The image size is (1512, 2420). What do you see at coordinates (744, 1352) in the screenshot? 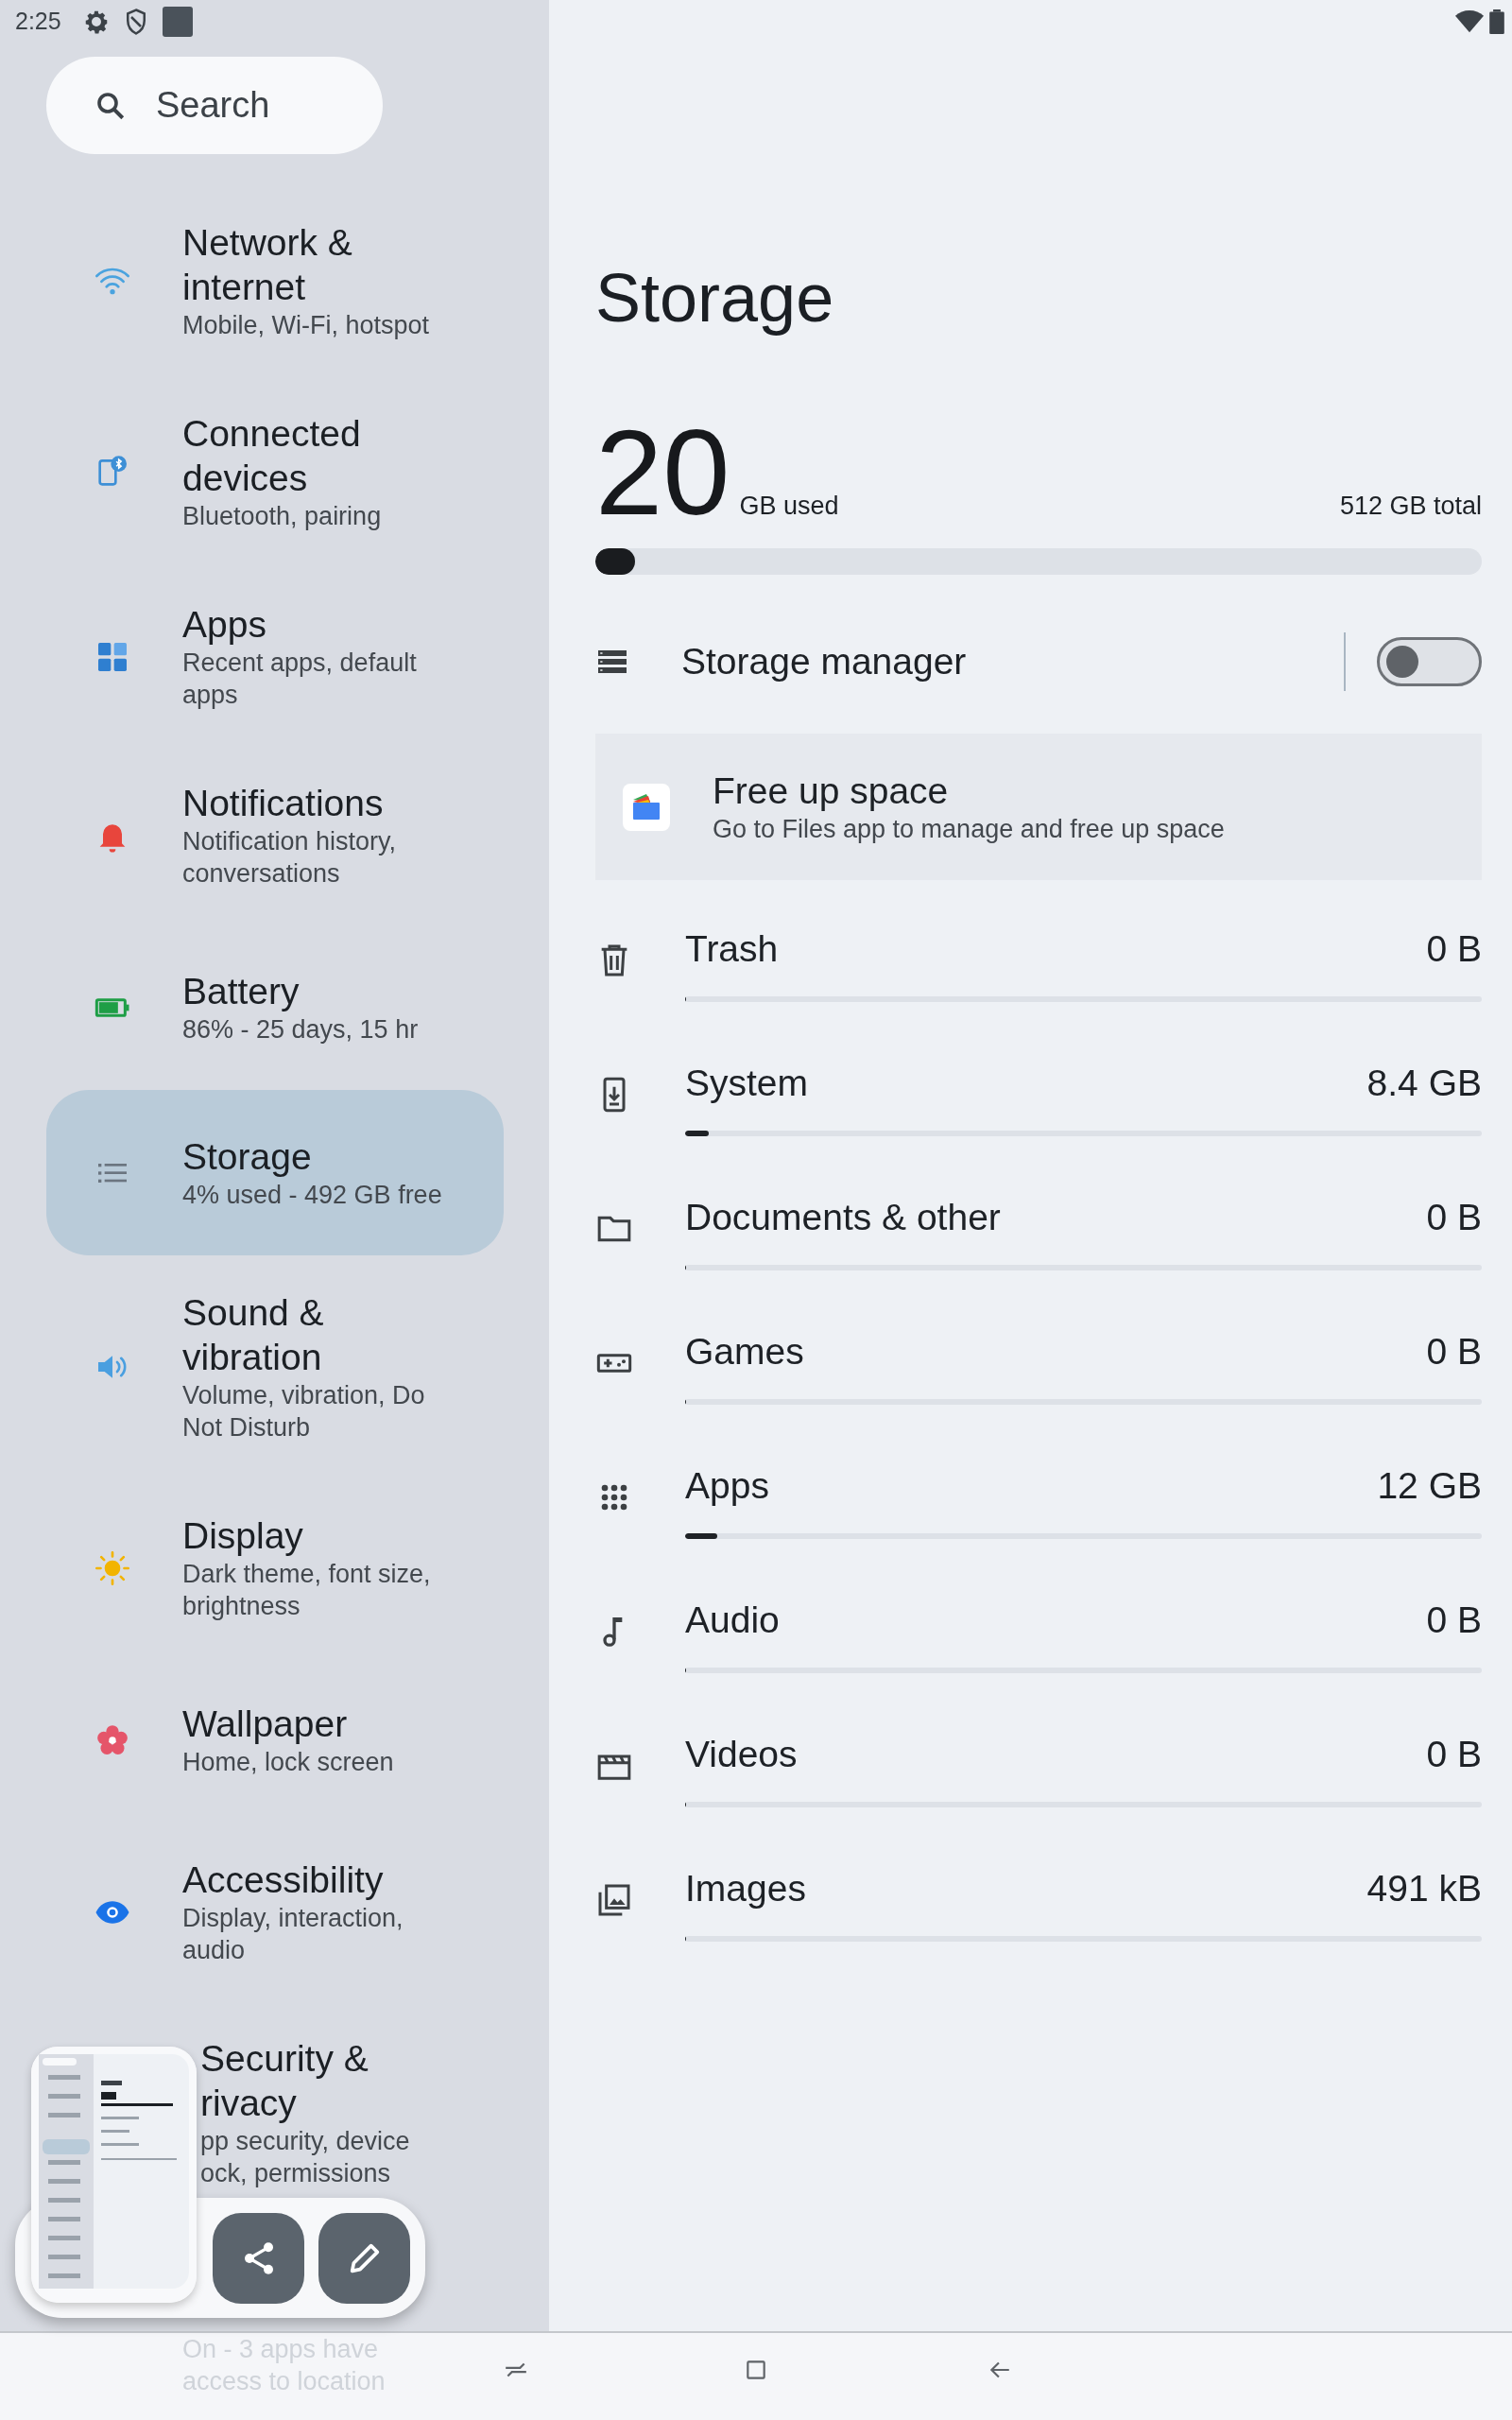
I see `category-label: Games` at bounding box center [744, 1352].